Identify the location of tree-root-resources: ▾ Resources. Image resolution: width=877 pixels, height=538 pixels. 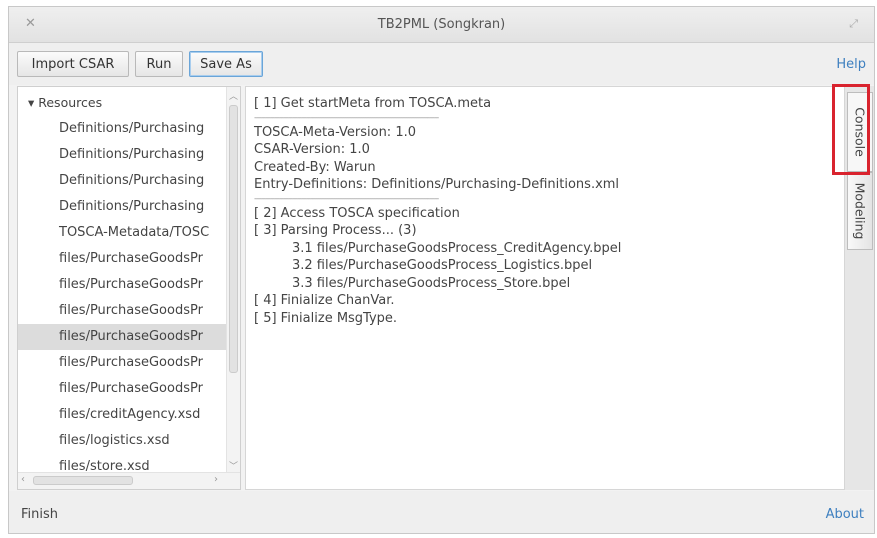
(65, 102).